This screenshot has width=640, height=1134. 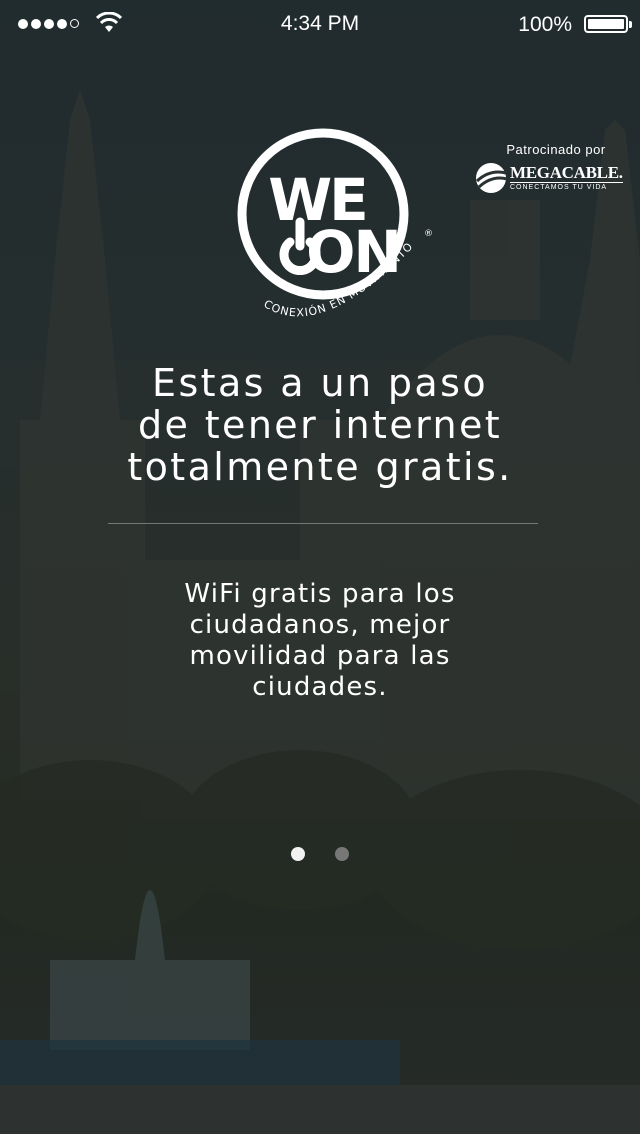 I want to click on sponsor-label: Patrocinado por, so click(x=556, y=149).